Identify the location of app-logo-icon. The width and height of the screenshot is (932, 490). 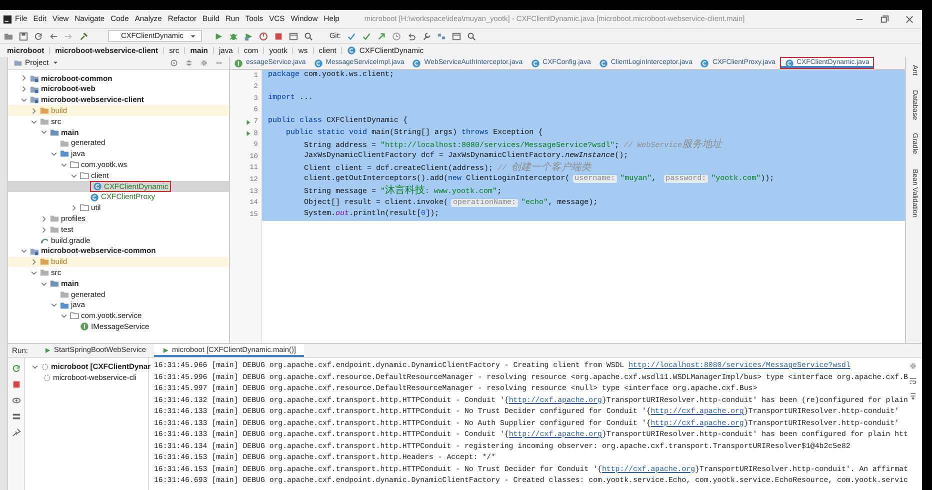
(7, 19).